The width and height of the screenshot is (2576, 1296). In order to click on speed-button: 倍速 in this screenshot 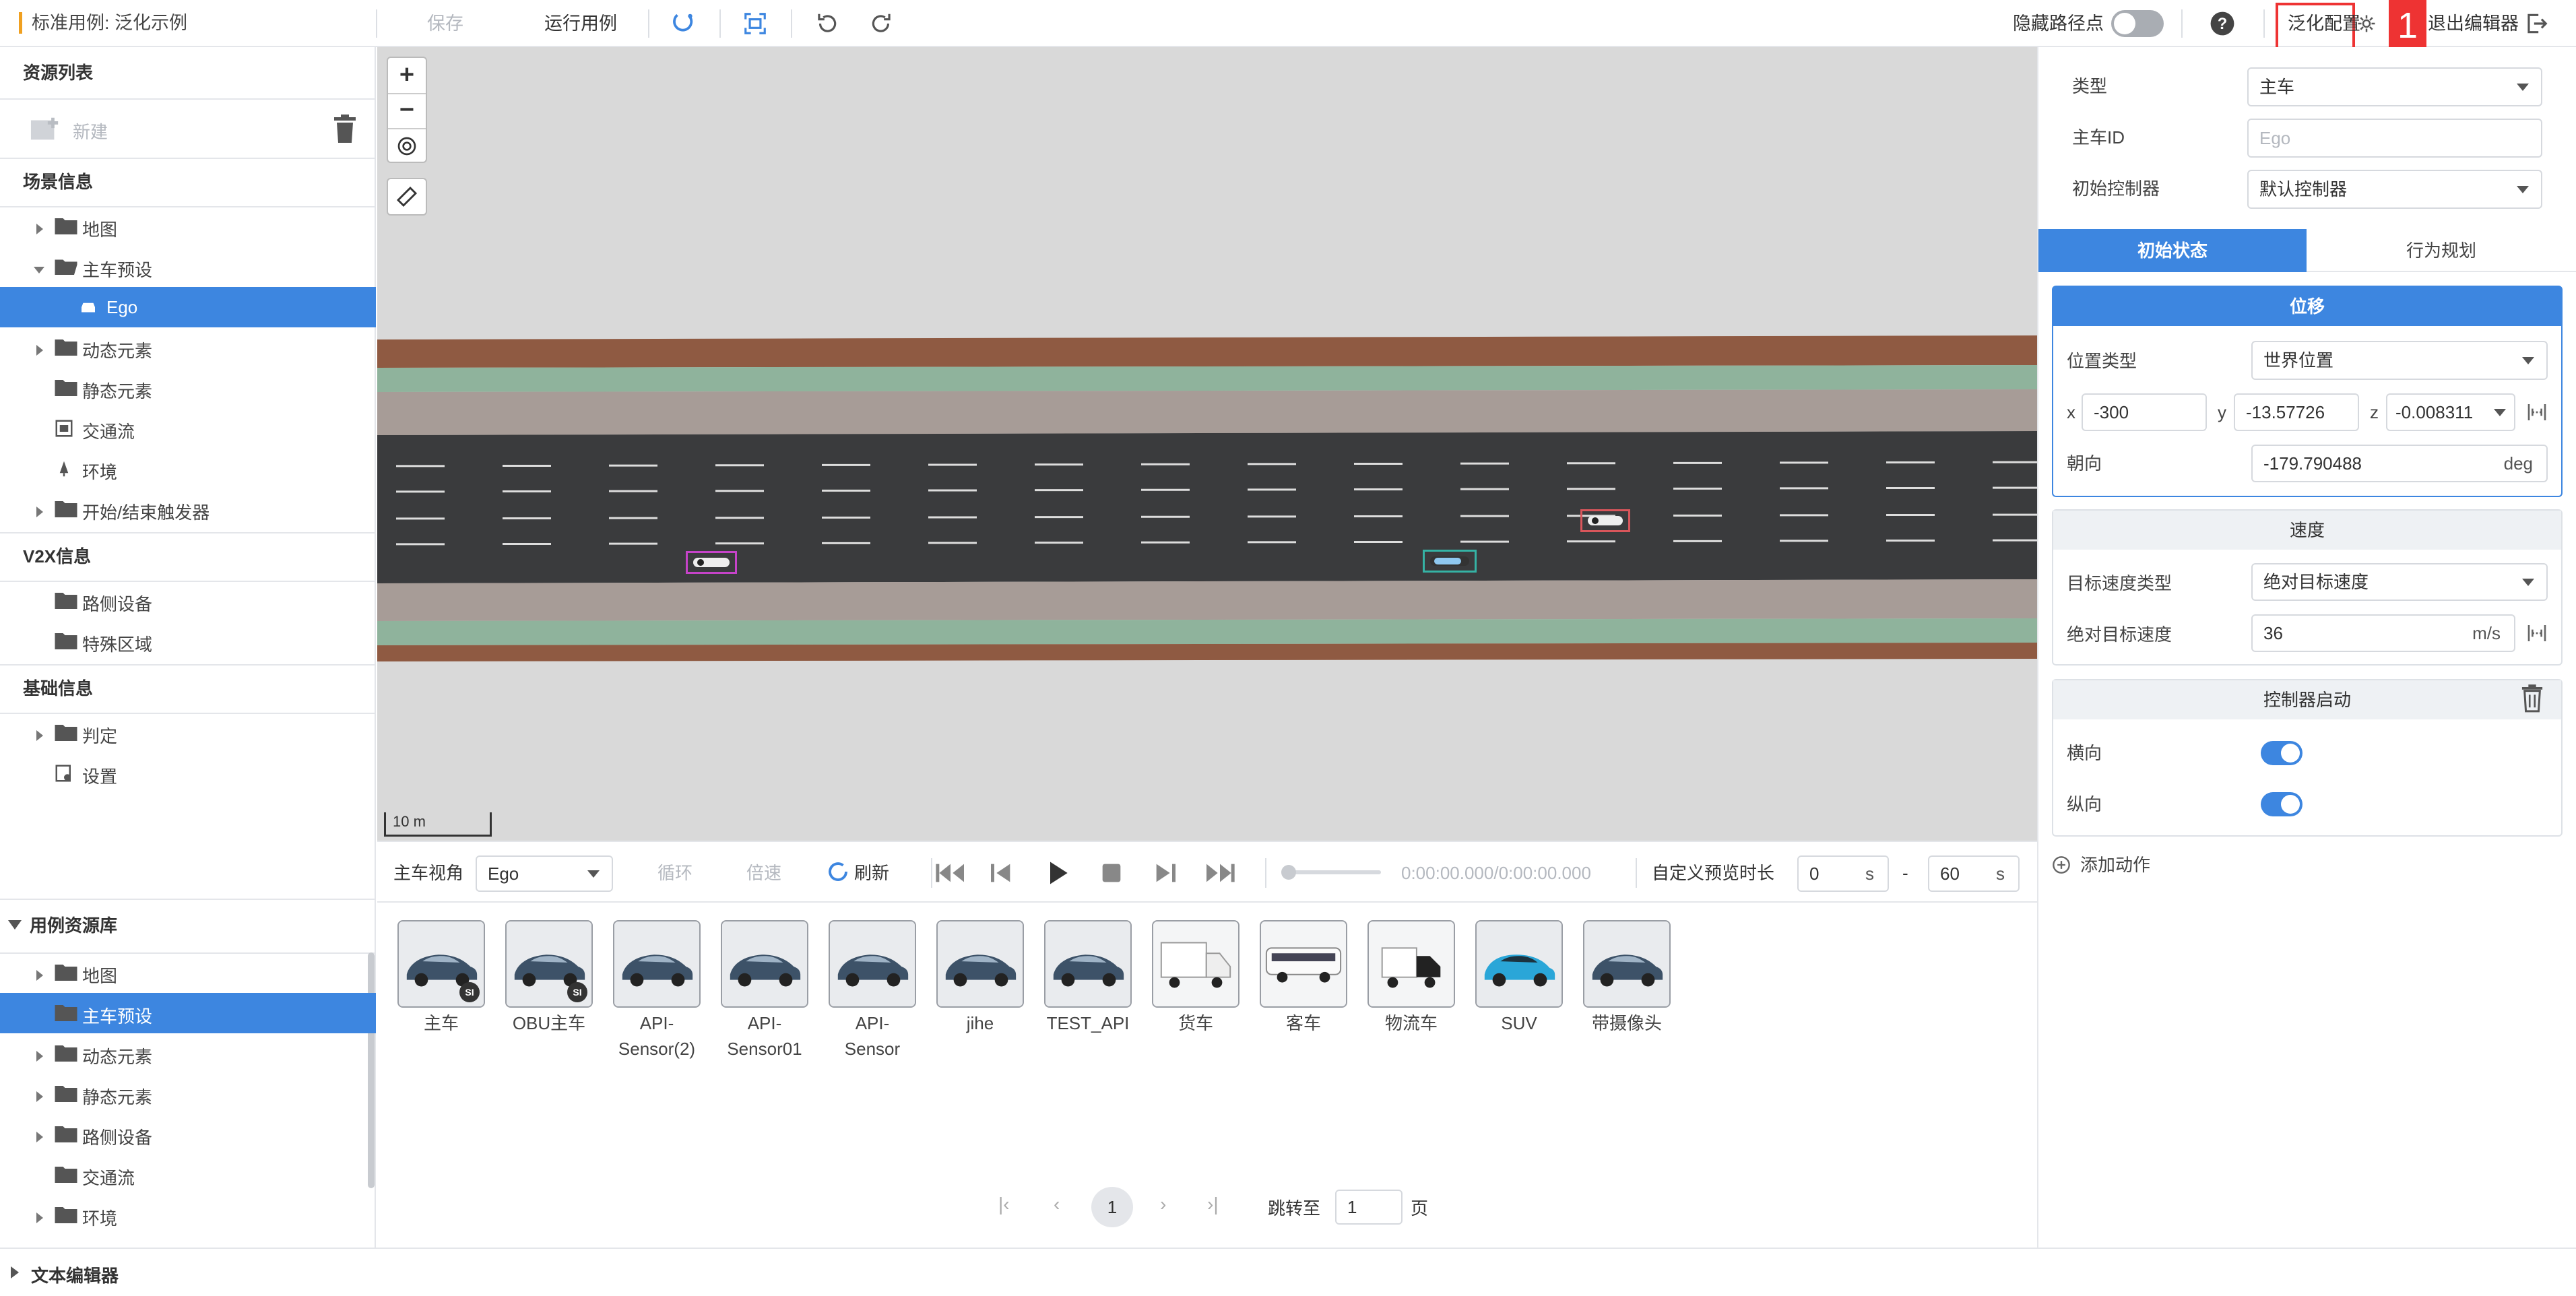, I will do `click(763, 873)`.